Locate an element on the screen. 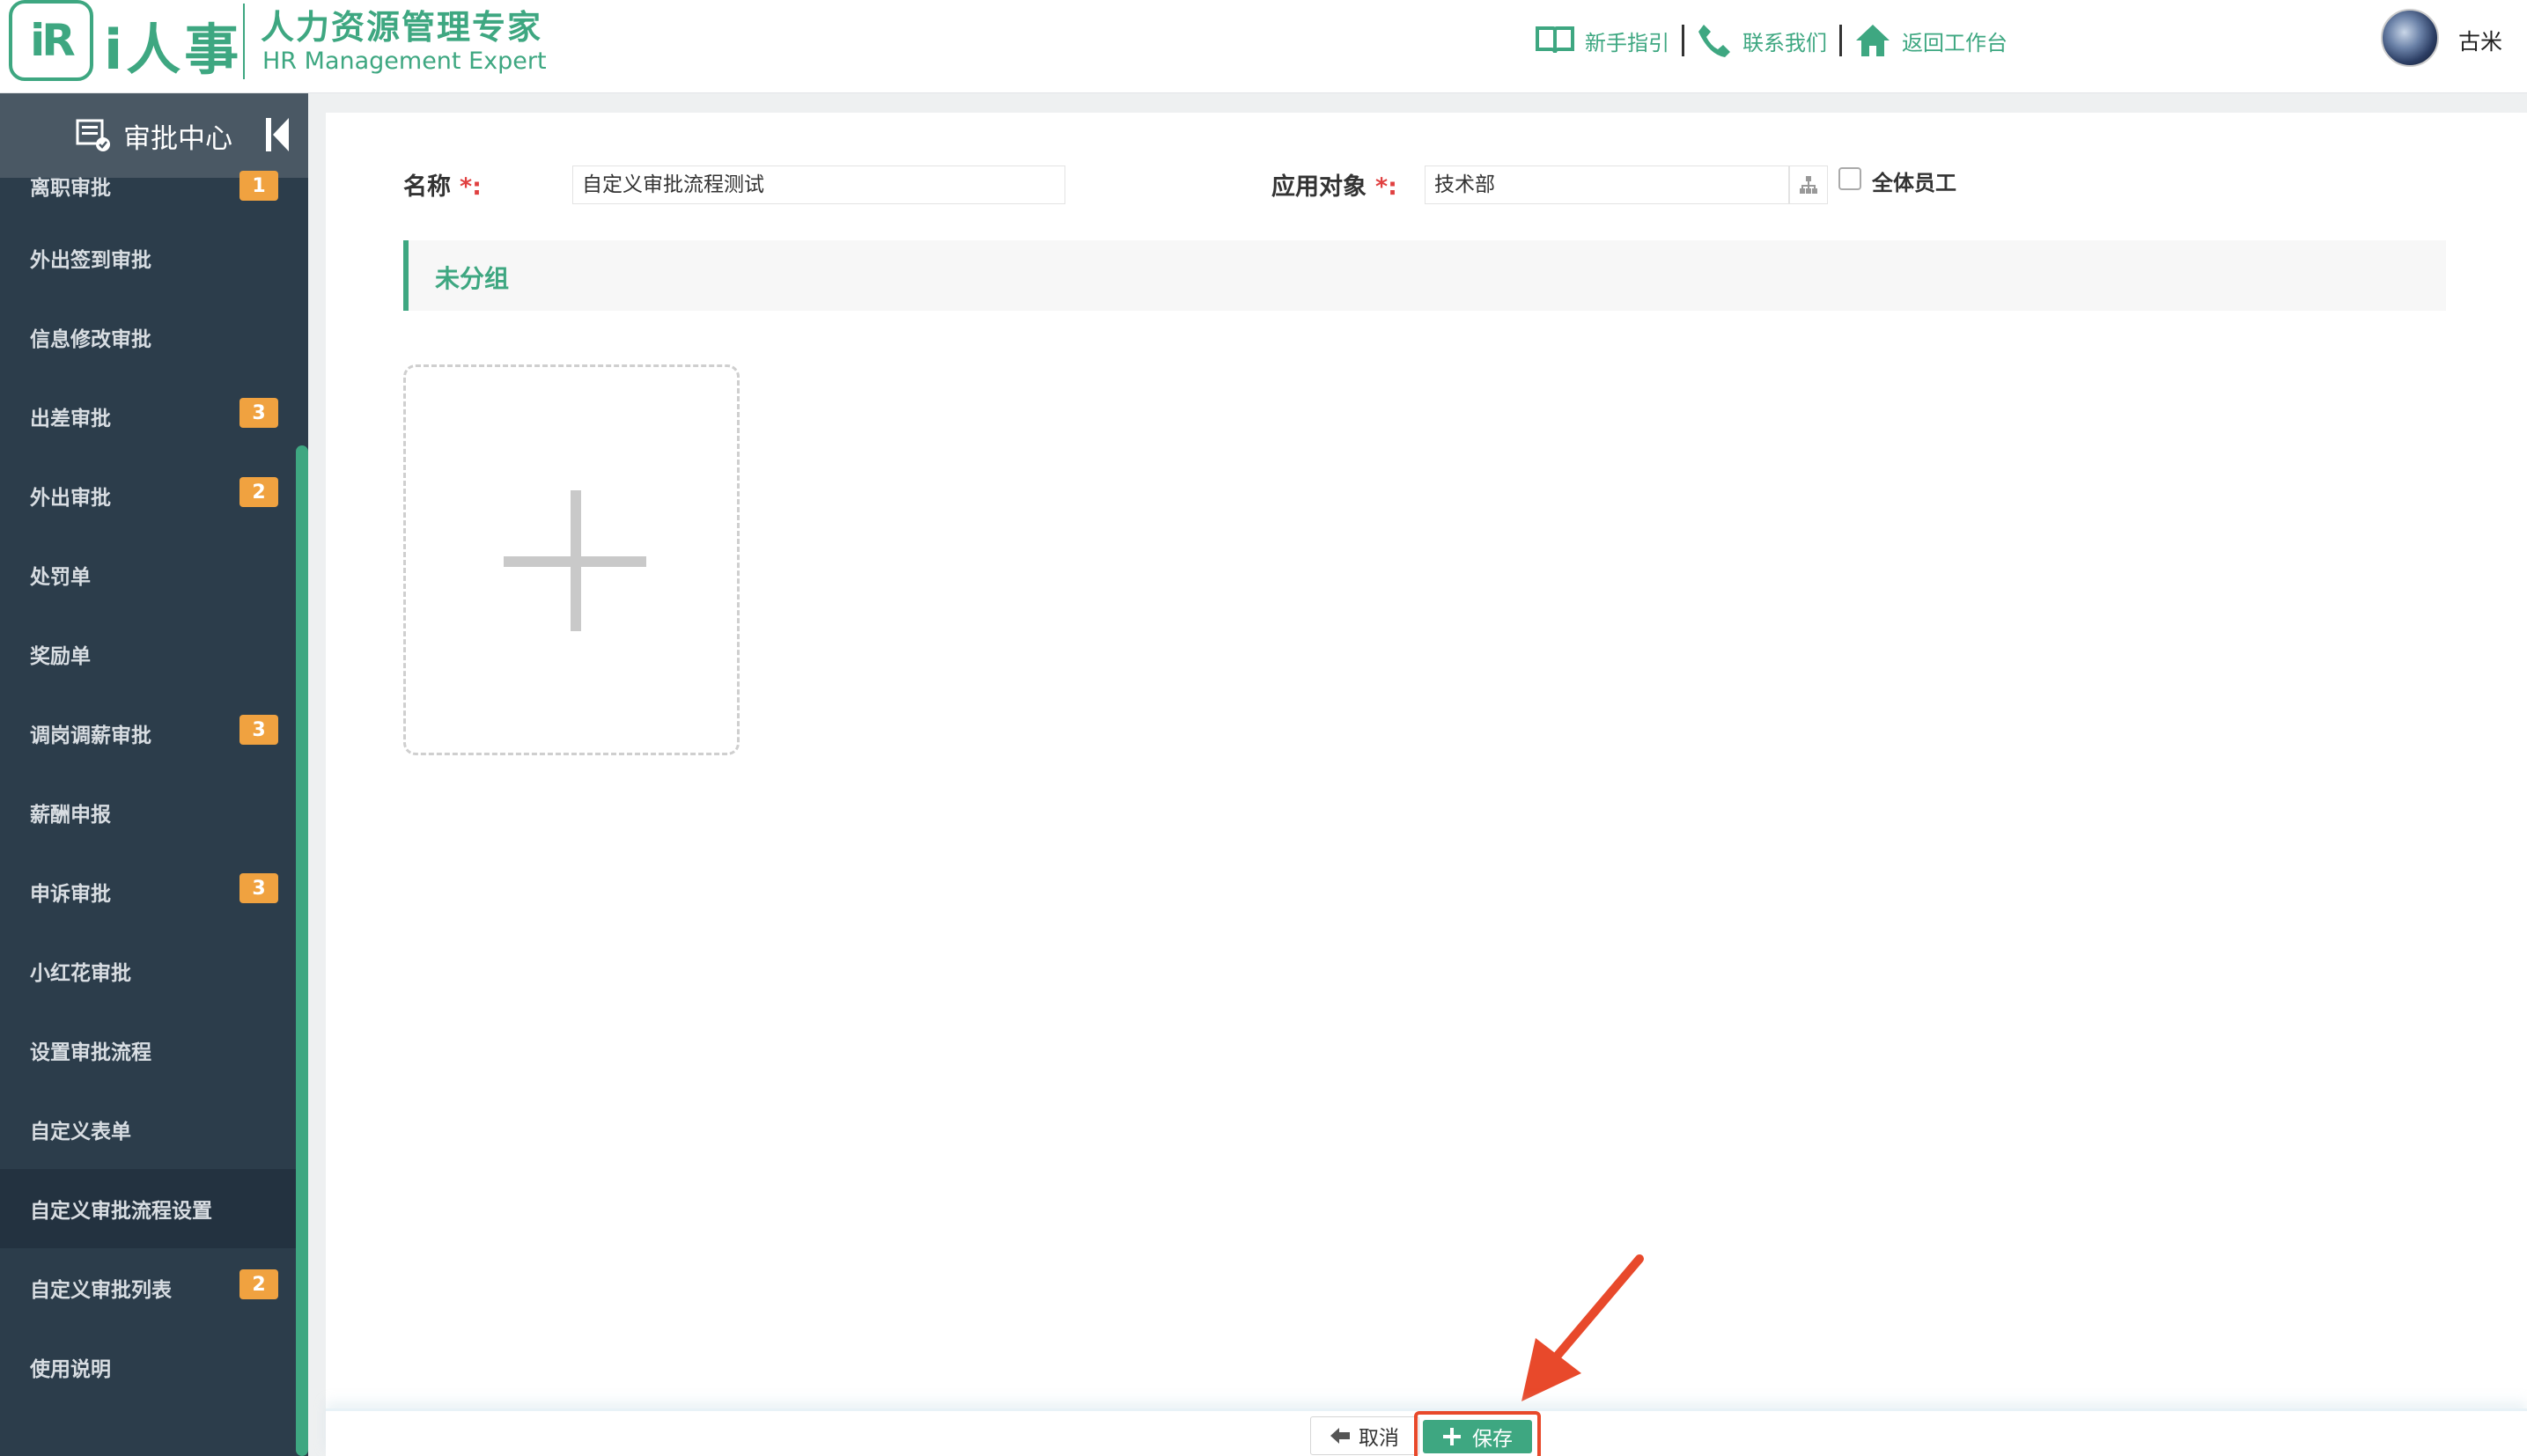 The image size is (2527, 1456). save-button: 保存 is located at coordinates (1477, 1436).